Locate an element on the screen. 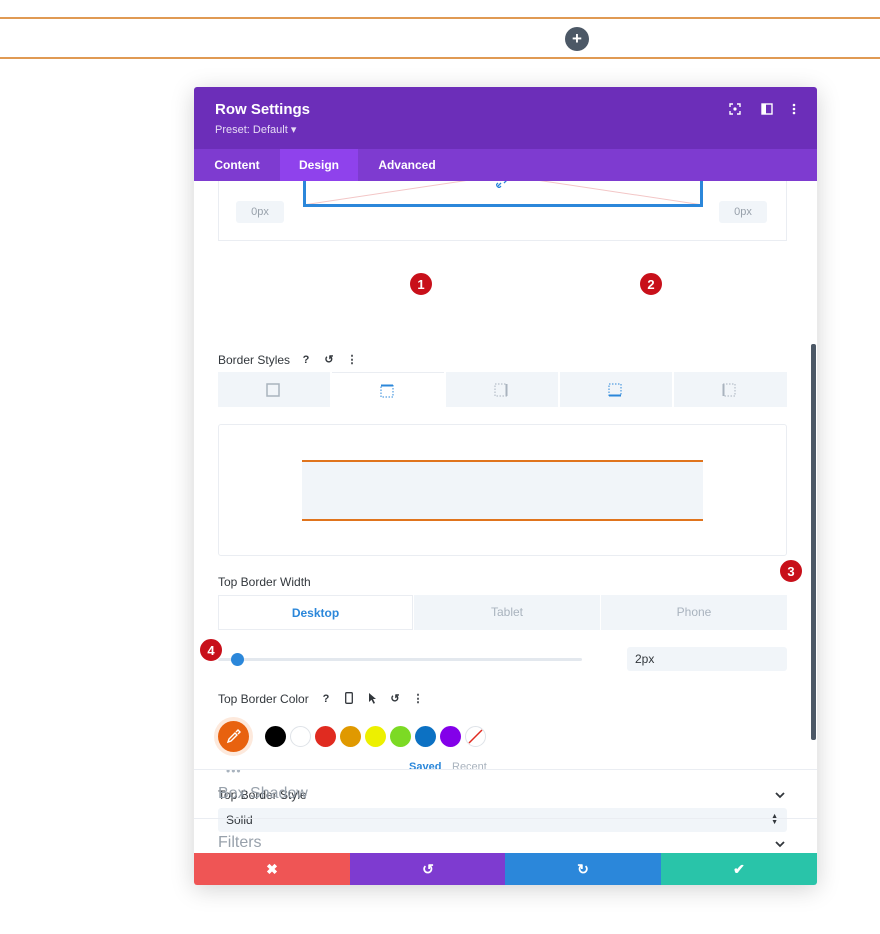 The image size is (880, 934). modal-footer: ✖ ↺ ↻ ✔ is located at coordinates (505, 869).